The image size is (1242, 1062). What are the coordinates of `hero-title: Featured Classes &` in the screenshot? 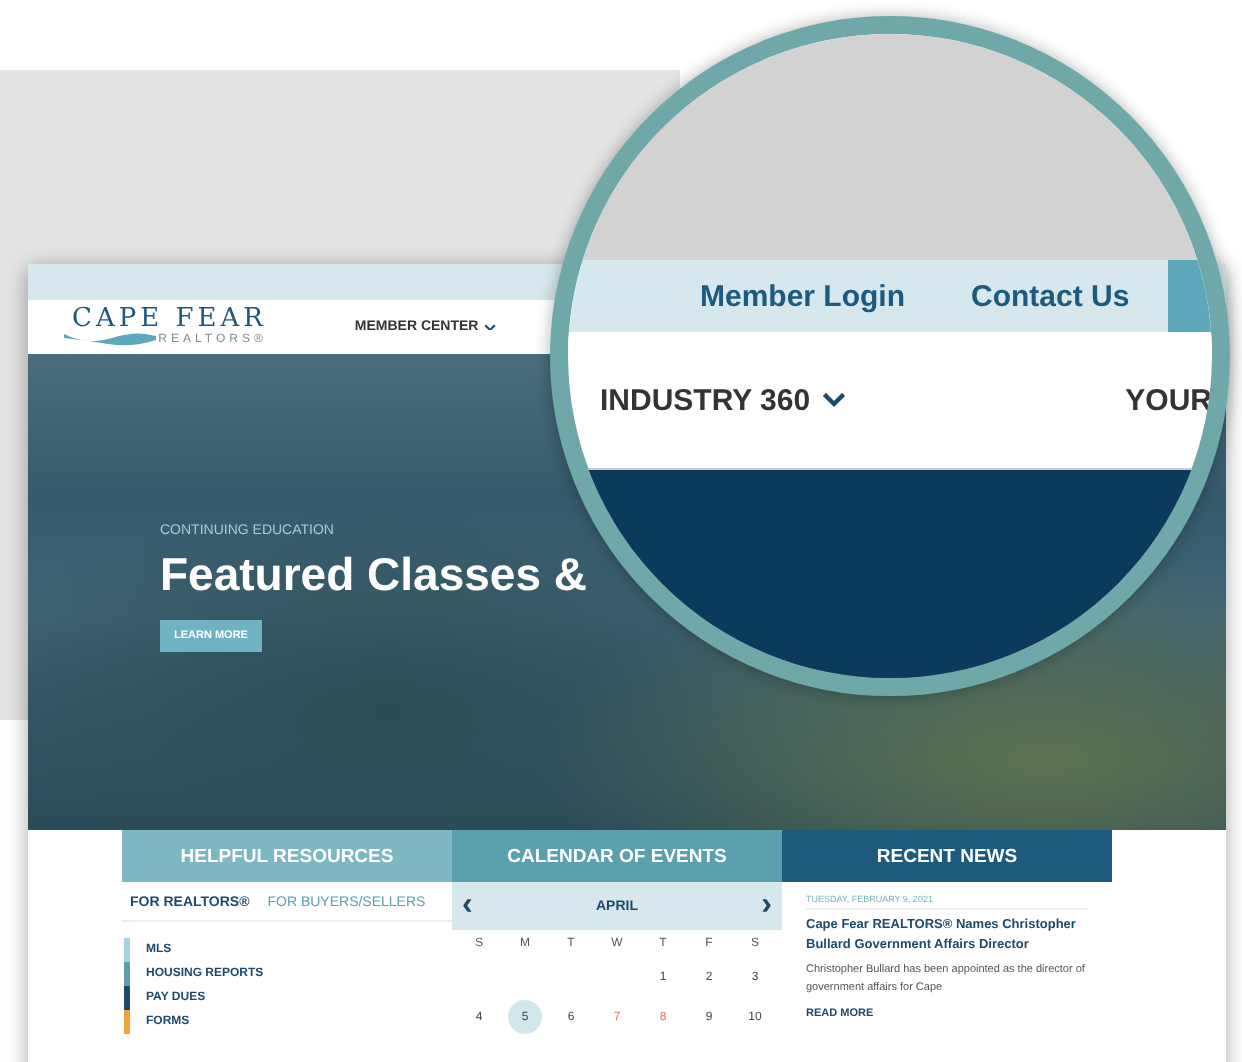 It's located at (373, 575).